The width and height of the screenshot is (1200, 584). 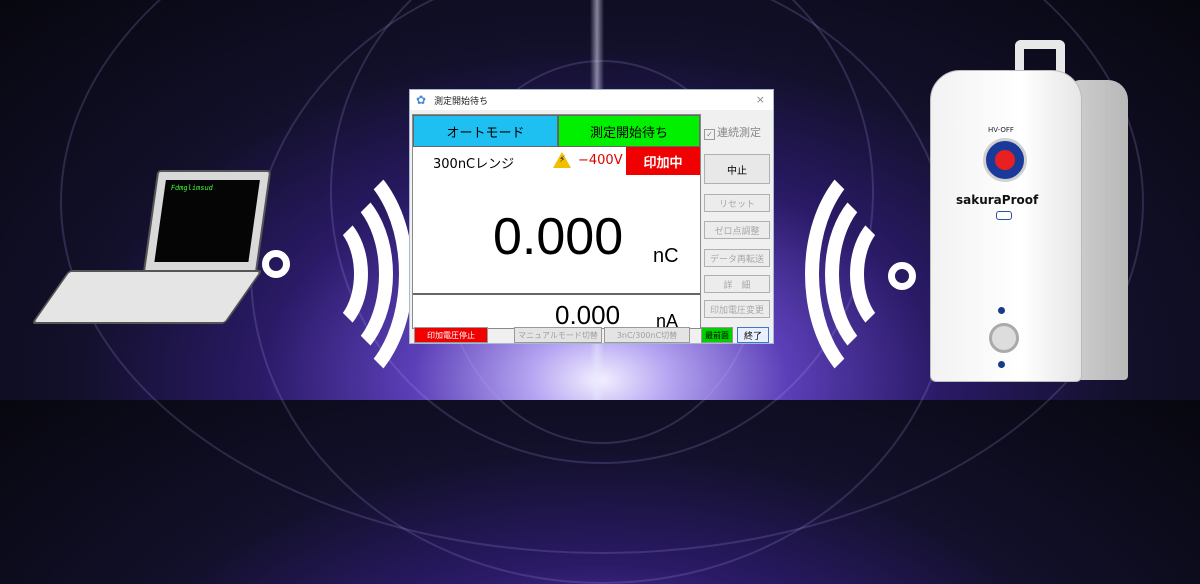 I want to click on close-icon: ×, so click(x=760, y=99).